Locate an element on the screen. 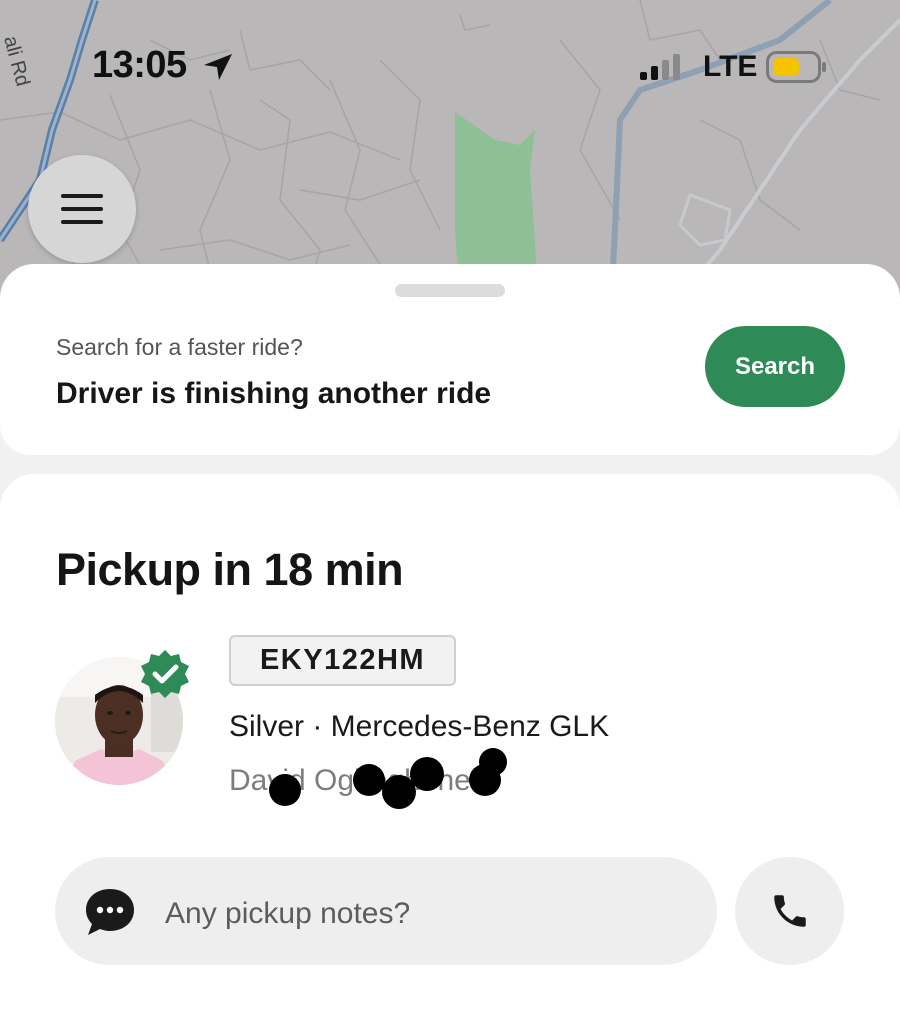 This screenshot has height=1024, width=900. pickup-notes-input: Any pickup notes? is located at coordinates (386, 911).